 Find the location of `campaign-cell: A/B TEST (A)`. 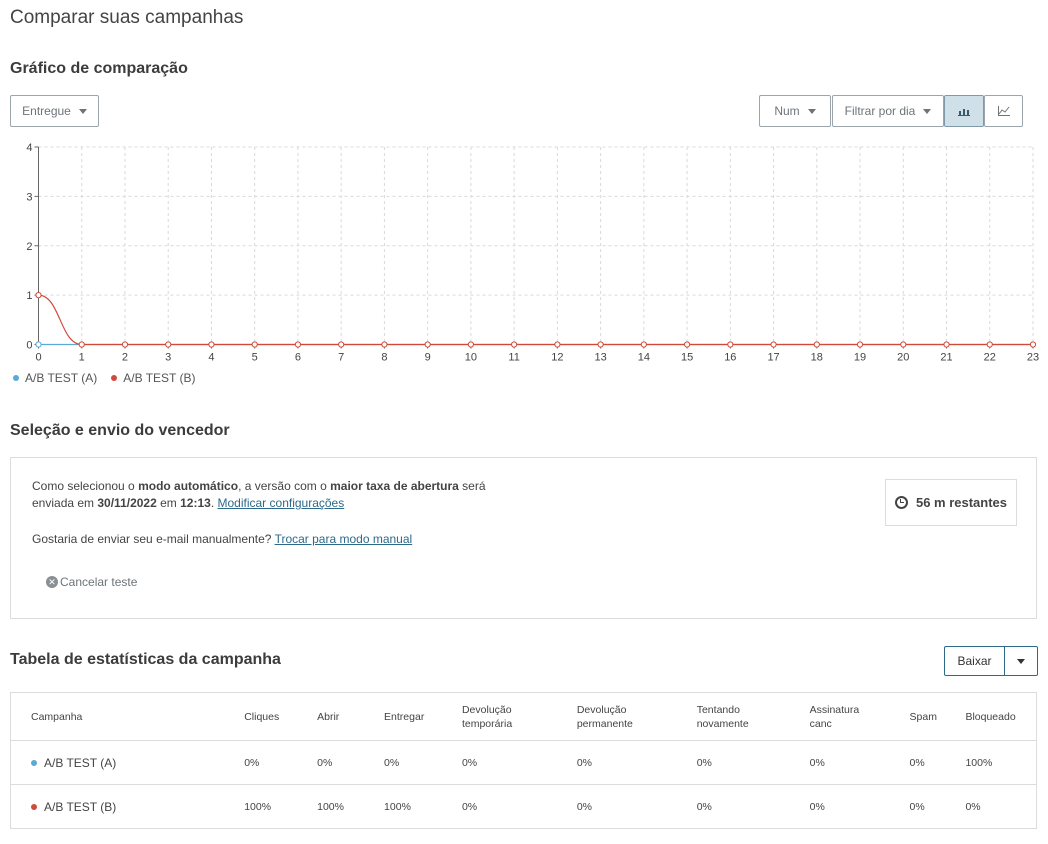

campaign-cell: A/B TEST (A) is located at coordinates (127, 762).